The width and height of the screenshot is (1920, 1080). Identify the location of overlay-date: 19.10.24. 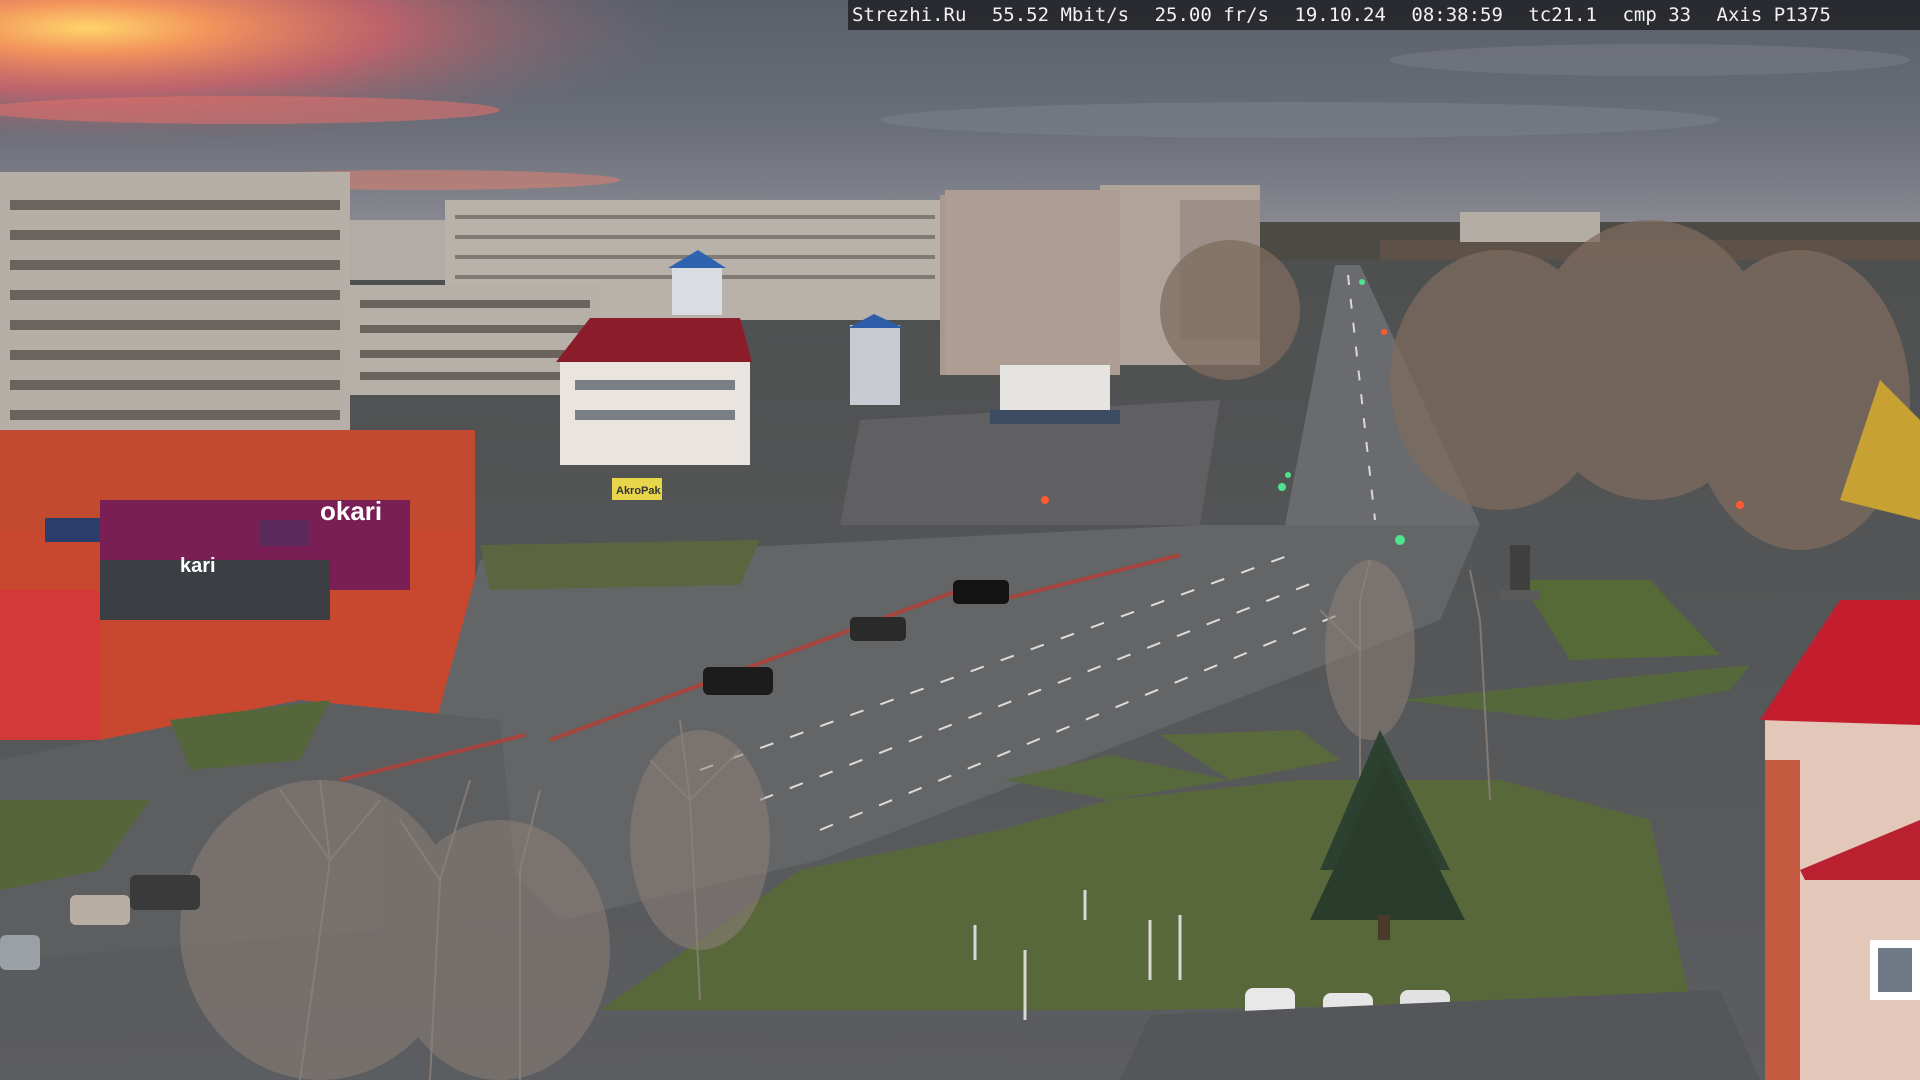
(1340, 15).